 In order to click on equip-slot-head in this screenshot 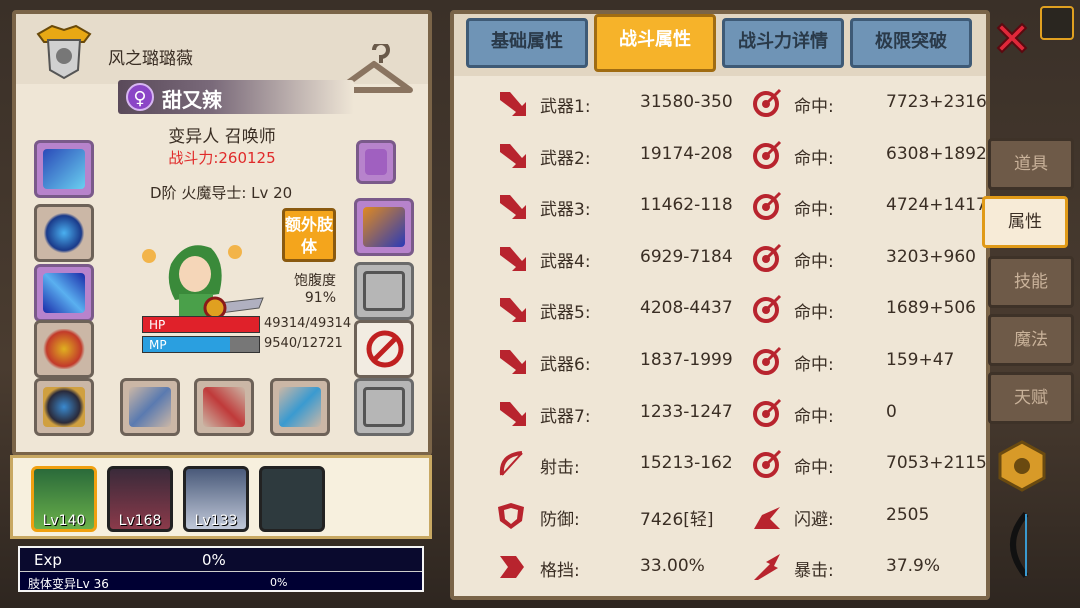, I will do `click(64, 169)`.